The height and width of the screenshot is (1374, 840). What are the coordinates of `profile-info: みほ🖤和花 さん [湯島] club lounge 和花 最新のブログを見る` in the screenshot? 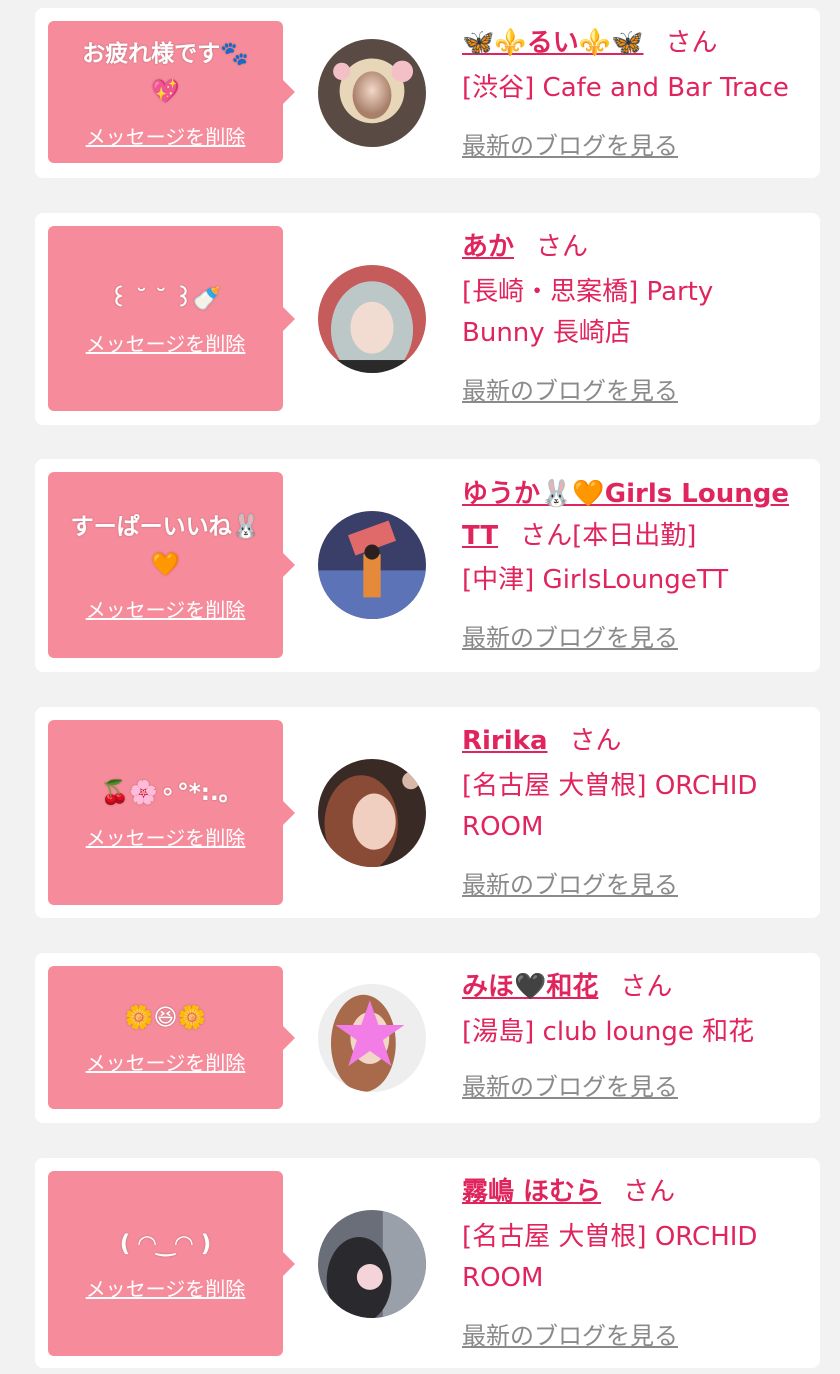 It's located at (632, 1034).